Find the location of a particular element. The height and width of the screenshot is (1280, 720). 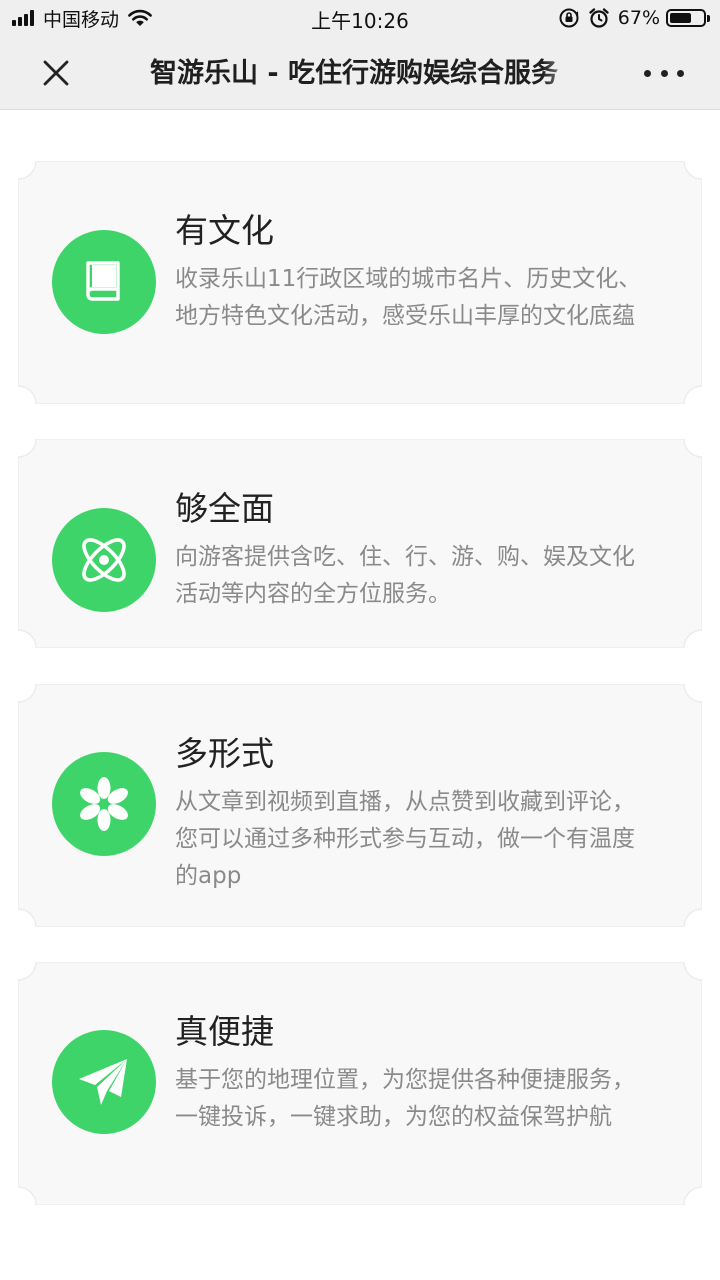

atom-icon is located at coordinates (104, 560).